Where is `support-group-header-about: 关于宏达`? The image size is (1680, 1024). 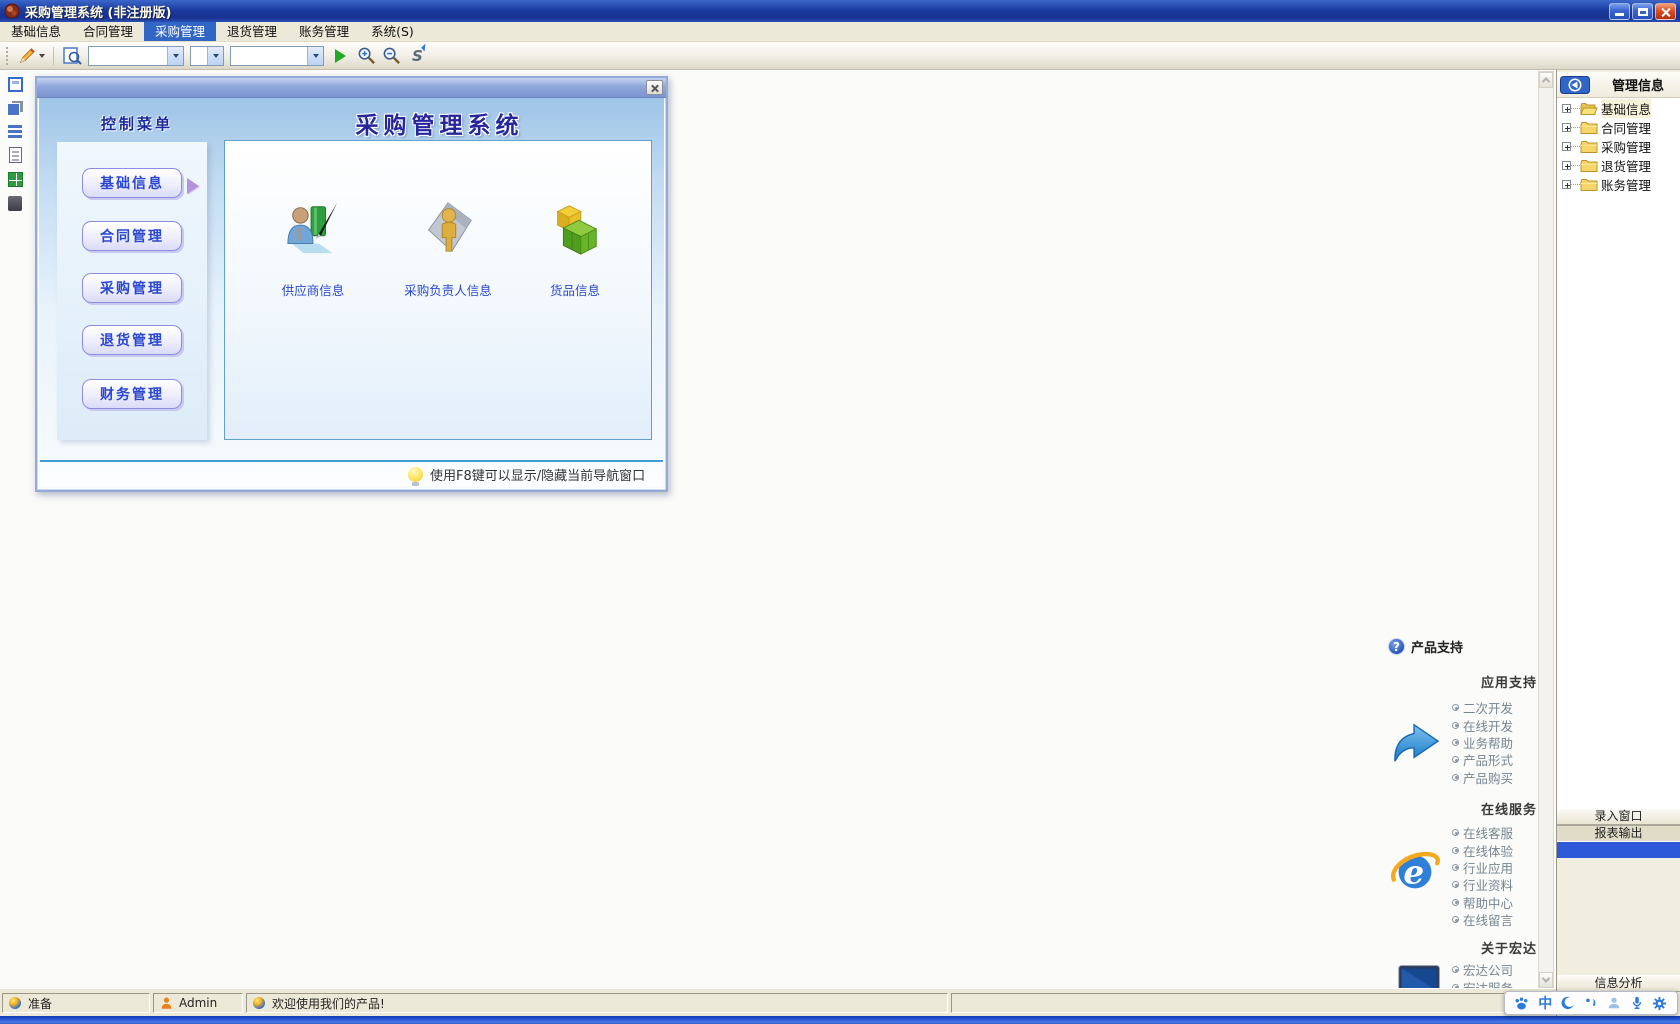 support-group-header-about: 关于宏达 is located at coordinates (1508, 949).